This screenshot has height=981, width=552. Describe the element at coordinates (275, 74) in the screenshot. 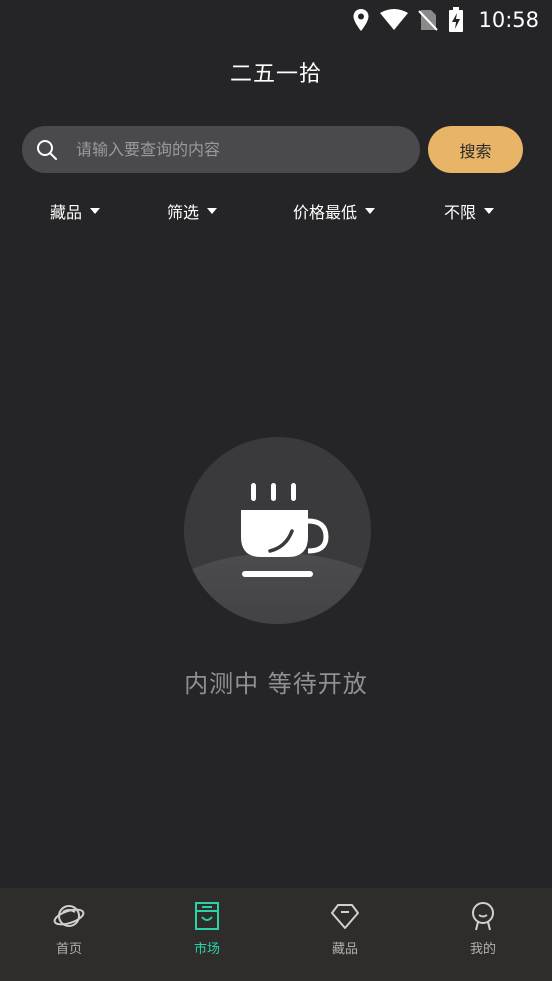

I see `page-title: 二五一拾` at that location.